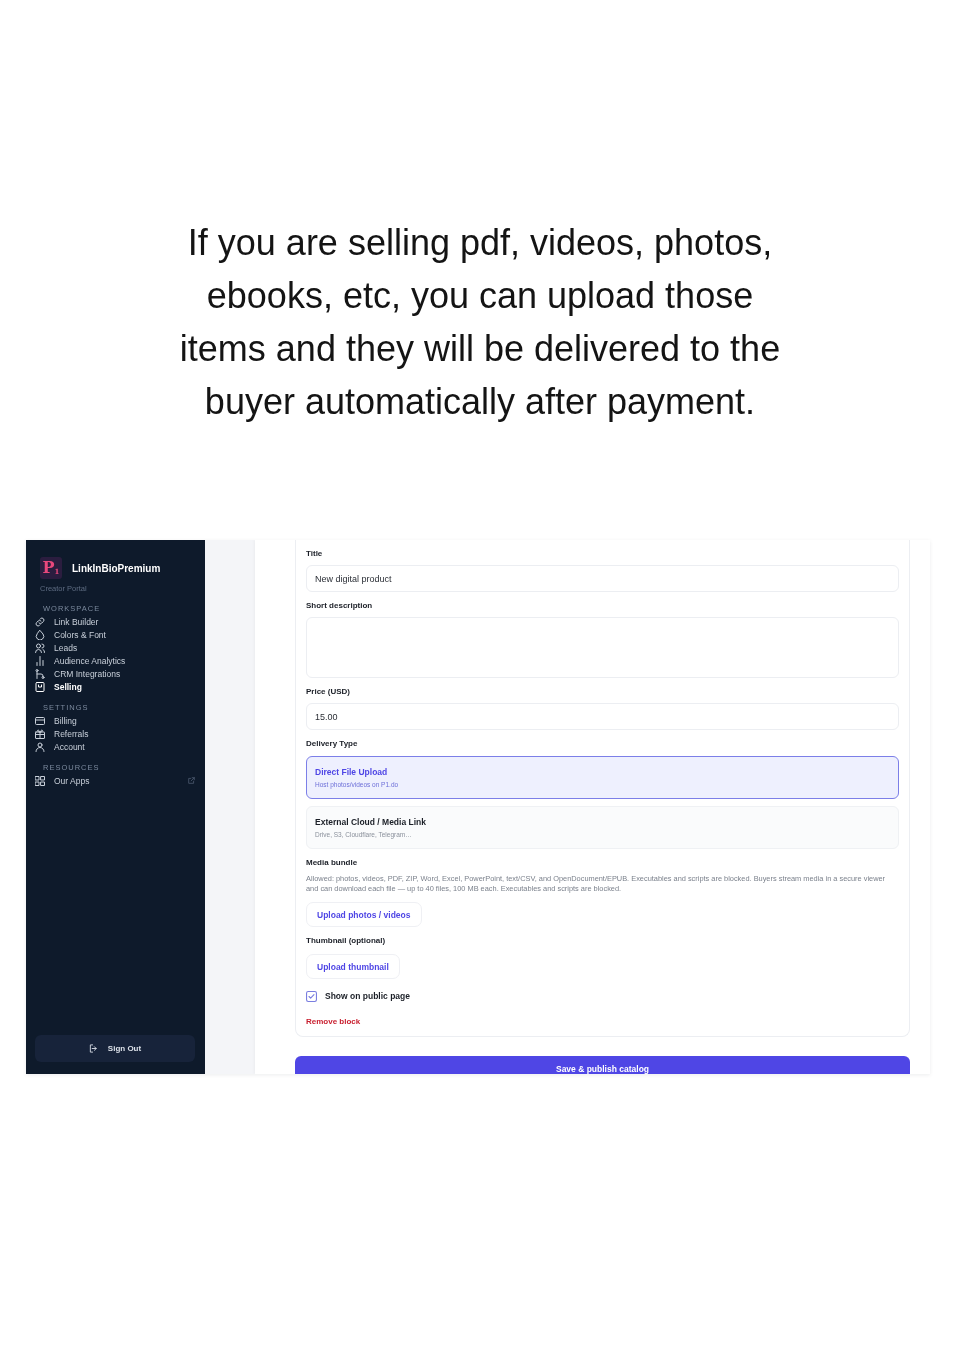 The width and height of the screenshot is (960, 1360). What do you see at coordinates (40, 660) in the screenshot?
I see `bar-chart-icon` at bounding box center [40, 660].